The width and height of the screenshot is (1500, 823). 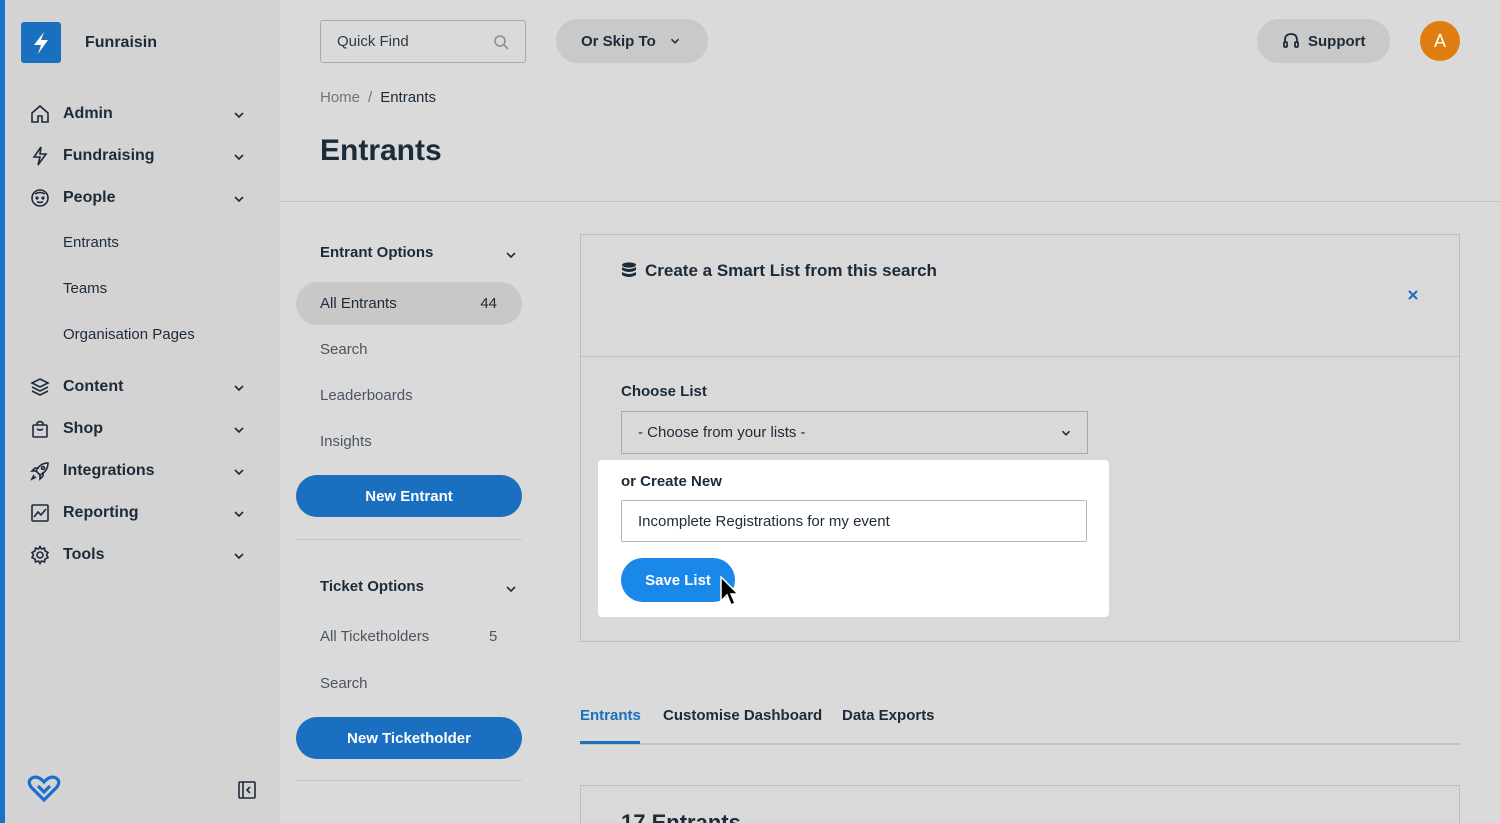 What do you see at coordinates (142, 429) in the screenshot?
I see `sidebar-item-shop: Shop` at bounding box center [142, 429].